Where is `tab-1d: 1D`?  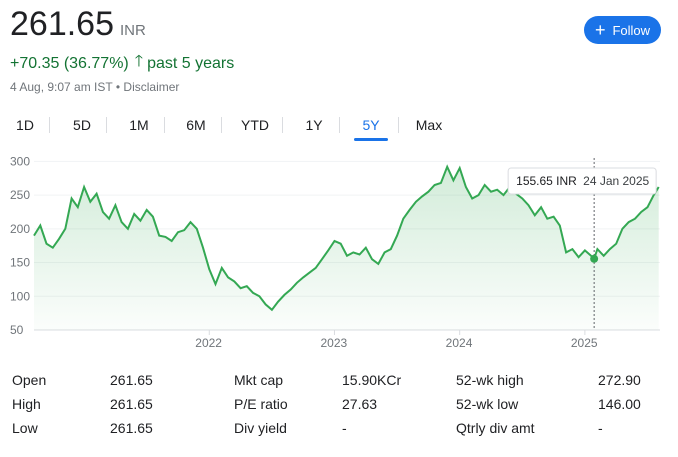
tab-1d: 1D is located at coordinates (25, 125).